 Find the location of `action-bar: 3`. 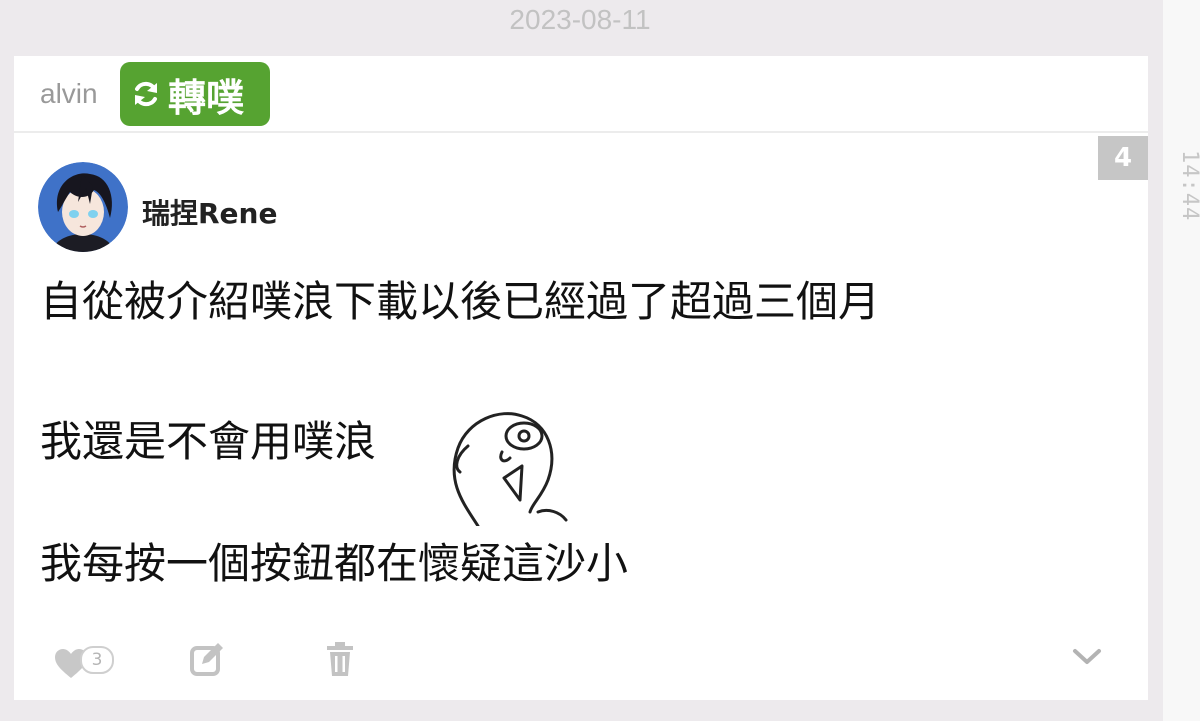

action-bar: 3 is located at coordinates (581, 661).